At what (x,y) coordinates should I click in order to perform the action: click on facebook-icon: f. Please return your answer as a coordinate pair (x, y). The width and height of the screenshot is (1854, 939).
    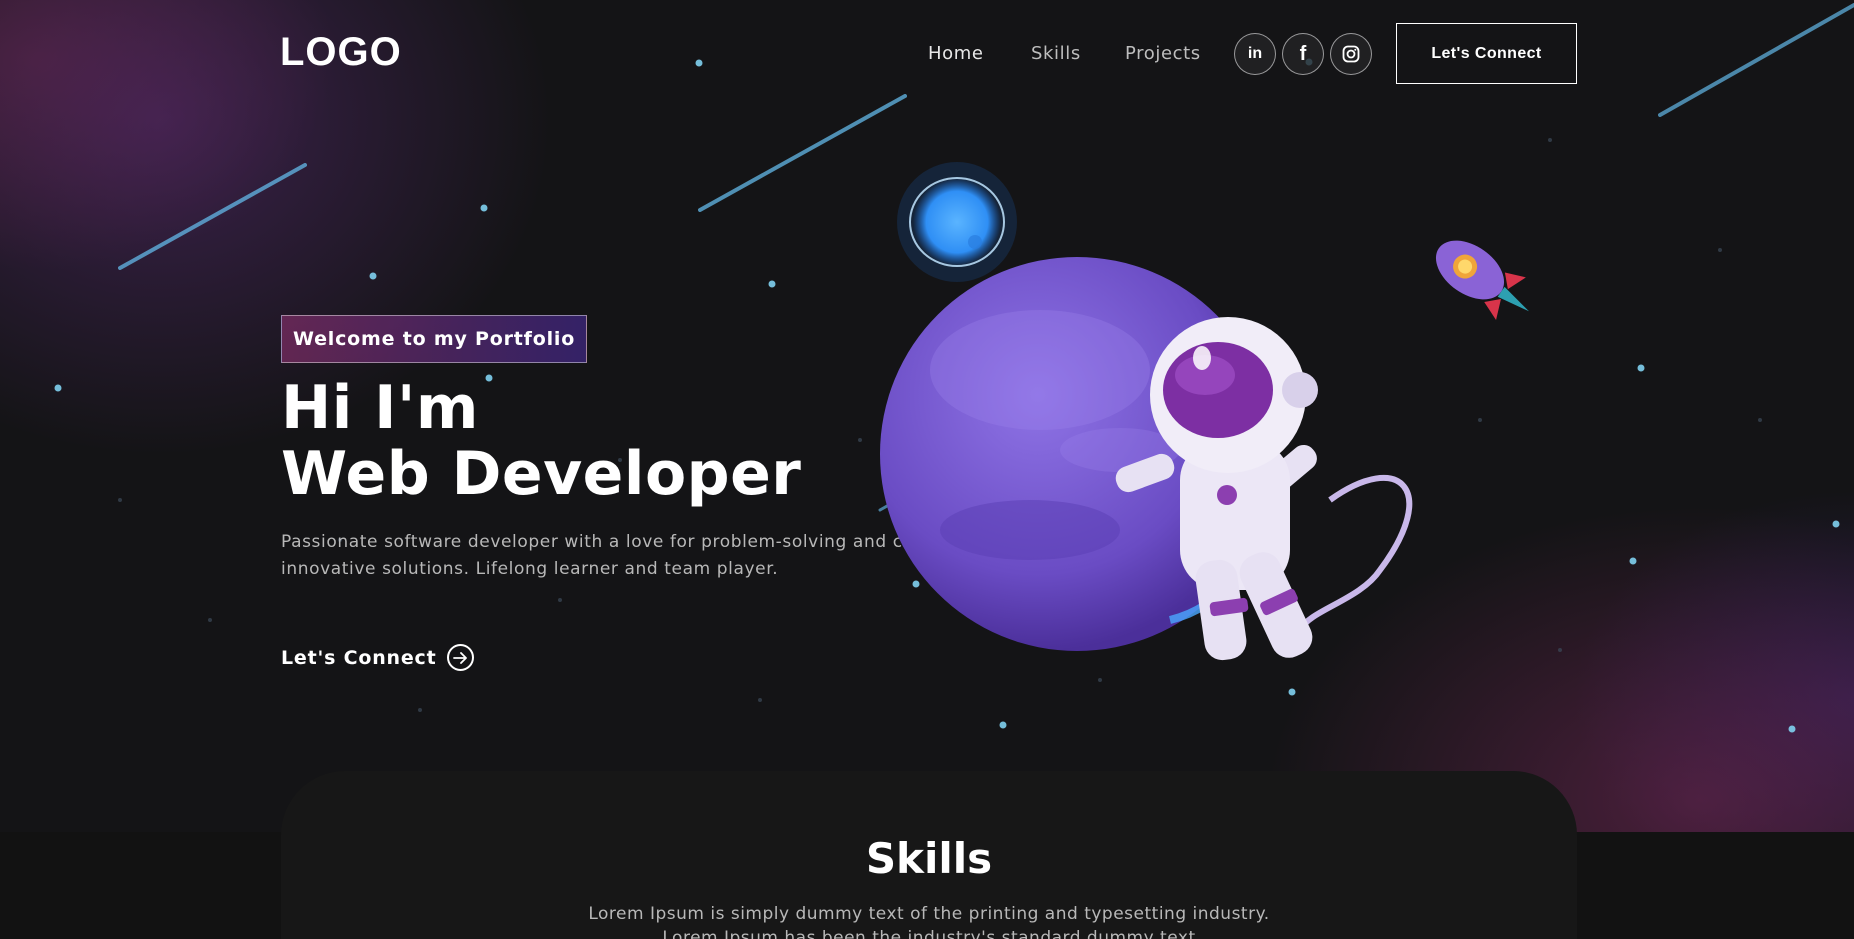
    Looking at the image, I should click on (1303, 53).